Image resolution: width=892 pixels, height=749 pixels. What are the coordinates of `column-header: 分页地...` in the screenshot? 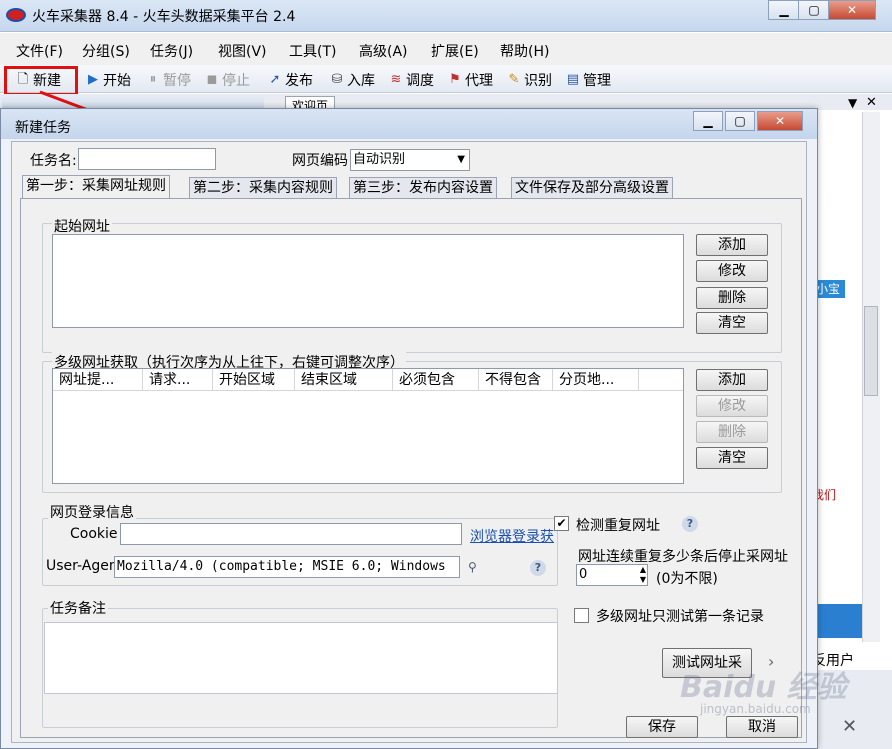 It's located at (596, 380).